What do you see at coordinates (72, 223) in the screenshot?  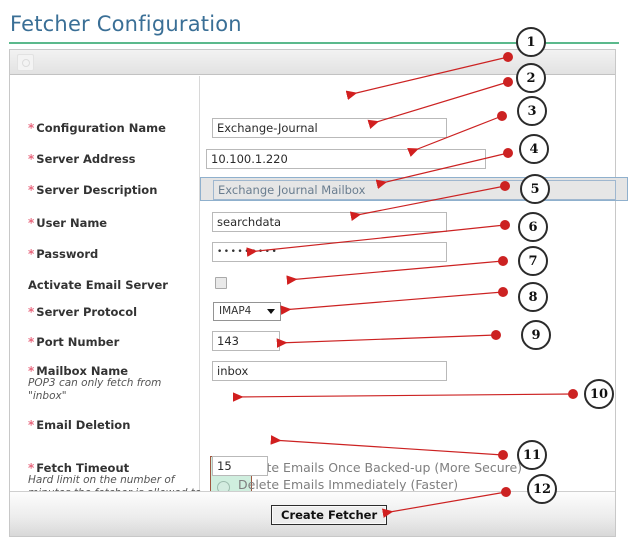 I see `field-label-text: User Name` at bounding box center [72, 223].